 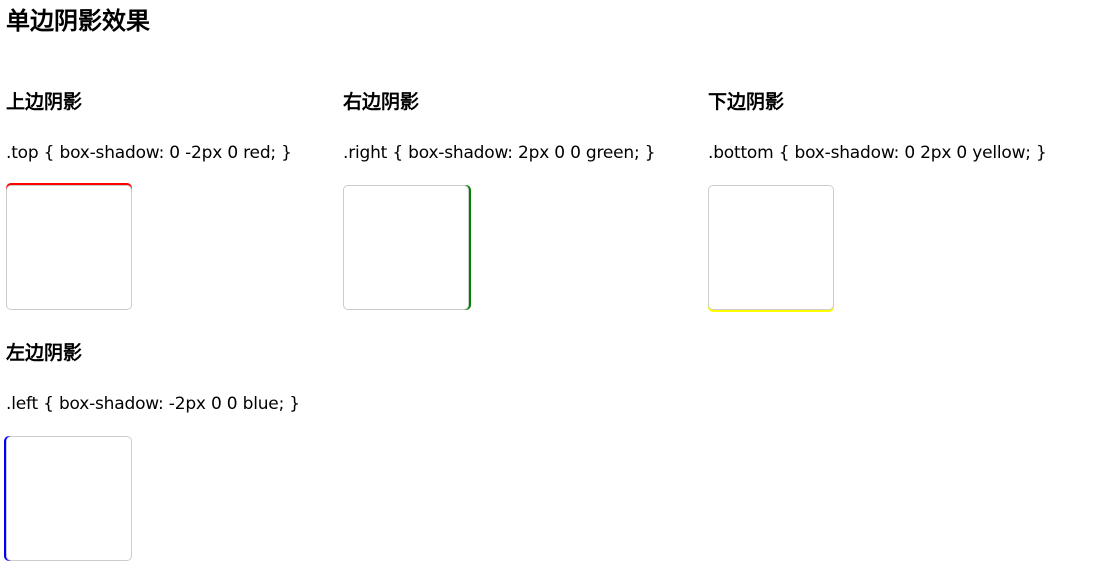 I want to click on page-title: 单边阴影效果, so click(x=78, y=21).